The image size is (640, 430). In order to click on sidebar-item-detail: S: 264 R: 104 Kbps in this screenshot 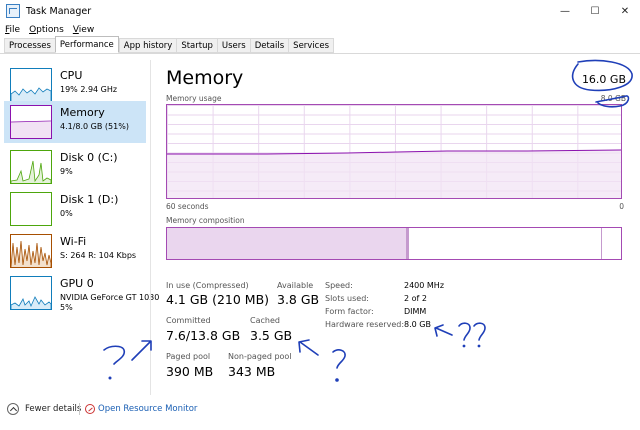, I will do `click(98, 255)`.